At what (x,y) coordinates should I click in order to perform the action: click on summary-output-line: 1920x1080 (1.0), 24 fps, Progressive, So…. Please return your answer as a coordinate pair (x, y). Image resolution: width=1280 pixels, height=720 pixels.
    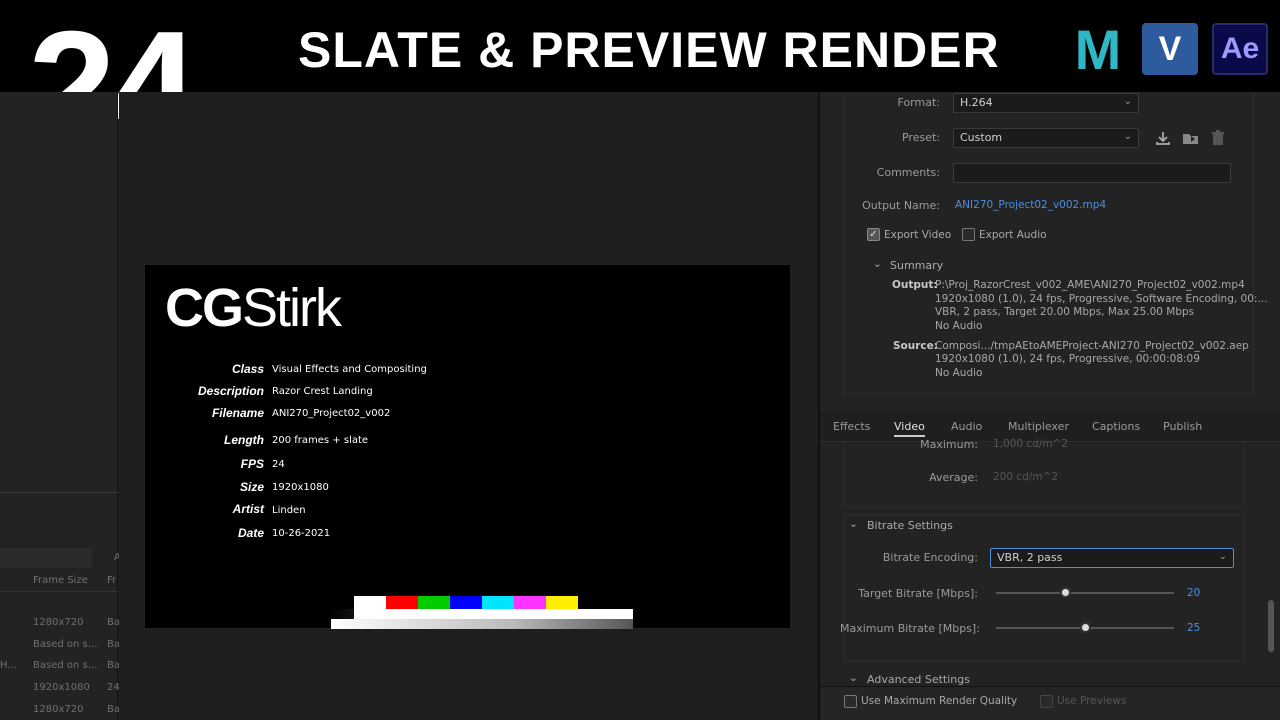
    Looking at the image, I should click on (1101, 299).